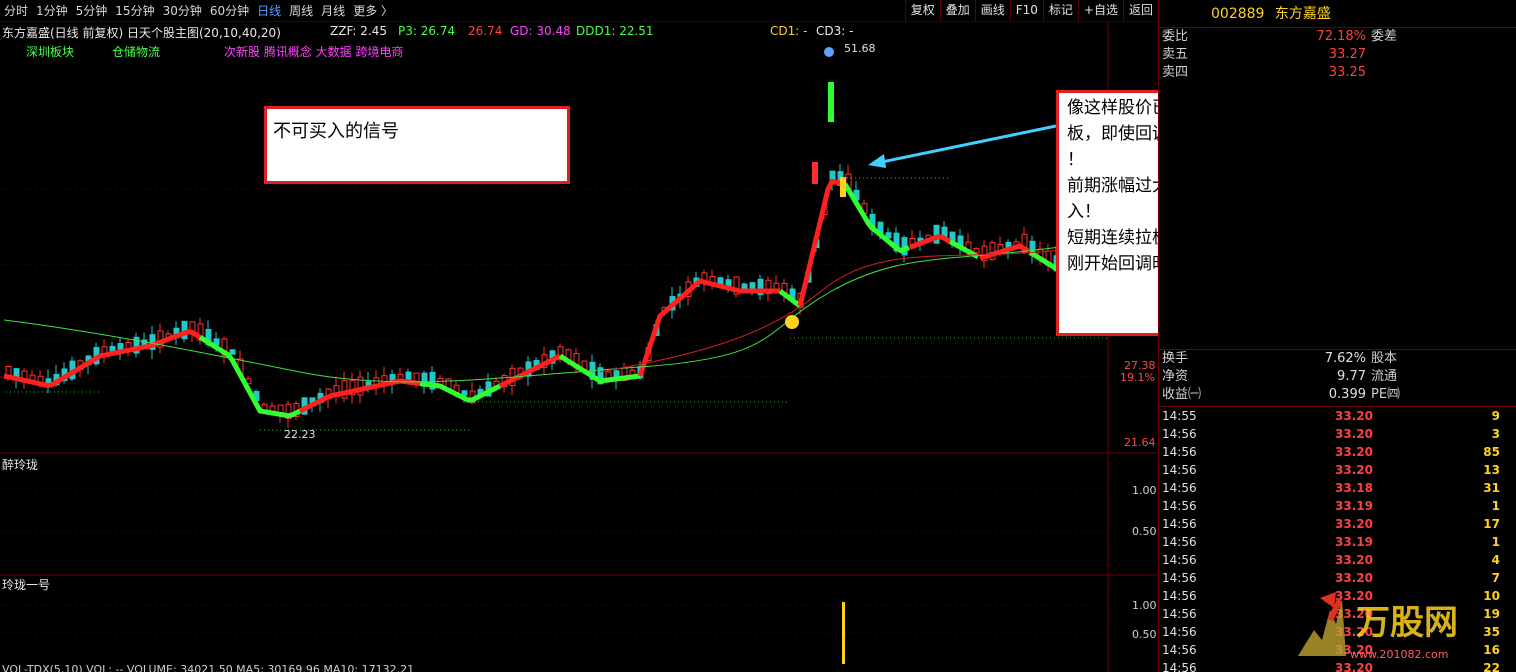 This screenshot has height=672, width=1516. I want to click on stat-label2: 流通, so click(1384, 376).